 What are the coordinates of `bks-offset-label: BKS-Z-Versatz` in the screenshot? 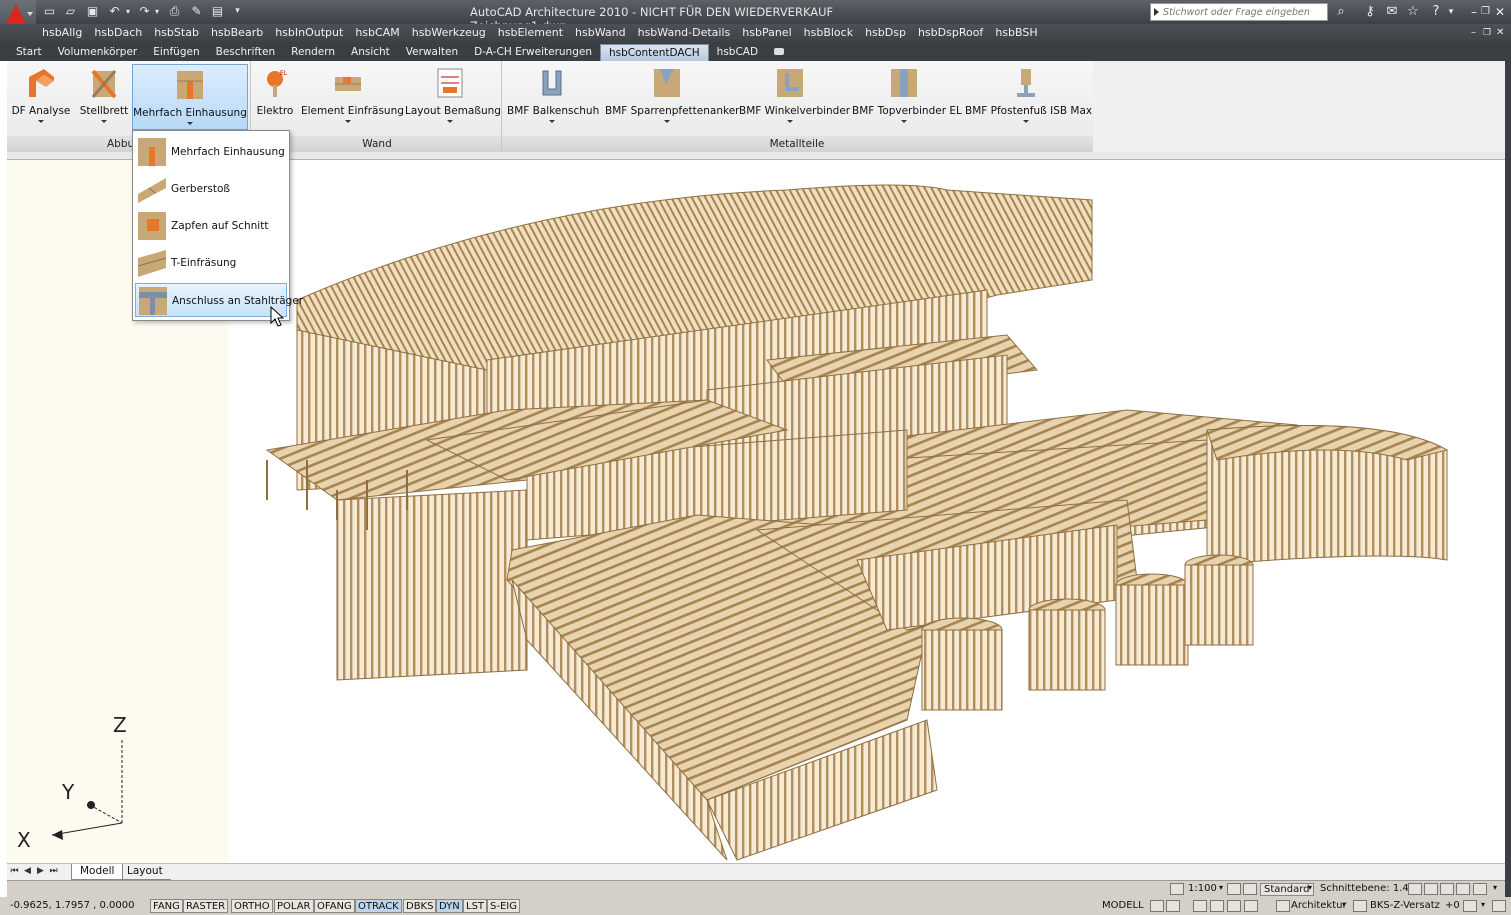 It's located at (1405, 905).